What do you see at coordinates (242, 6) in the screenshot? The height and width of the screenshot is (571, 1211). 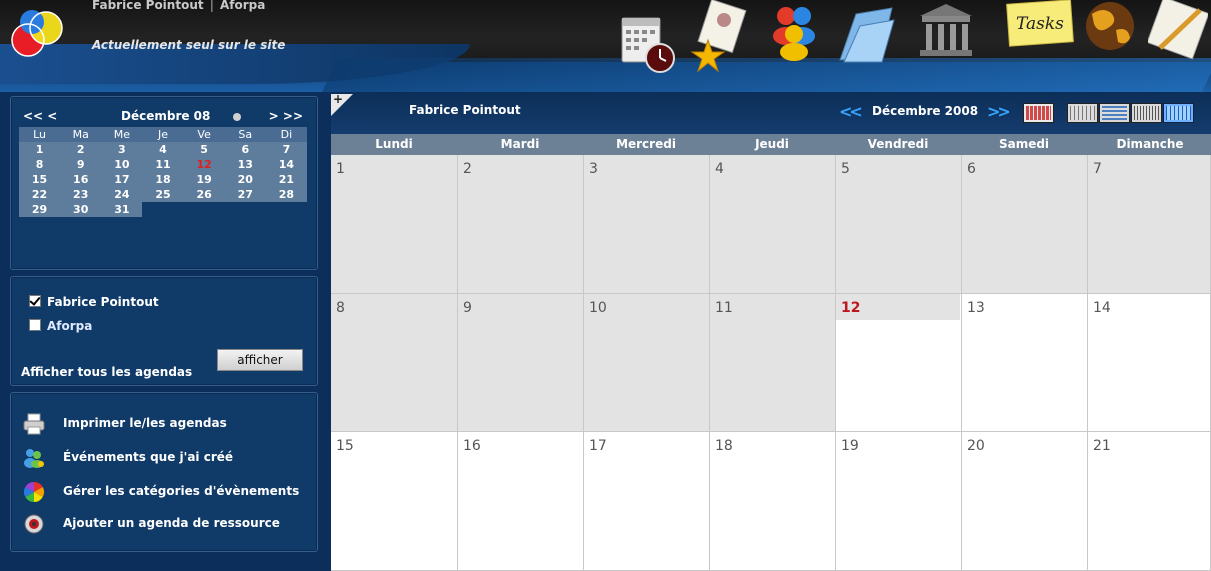 I see `org-name: Aforpa` at bounding box center [242, 6].